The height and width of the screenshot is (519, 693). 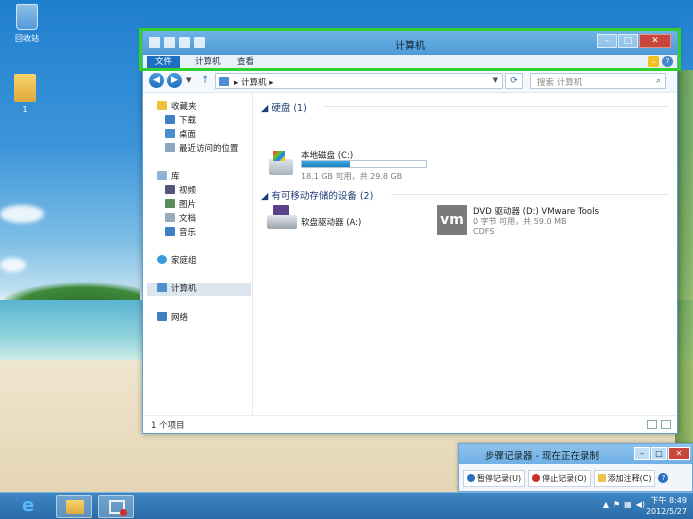 What do you see at coordinates (25, 109) in the screenshot?
I see `desktop-icon-label: 1` at bounding box center [25, 109].